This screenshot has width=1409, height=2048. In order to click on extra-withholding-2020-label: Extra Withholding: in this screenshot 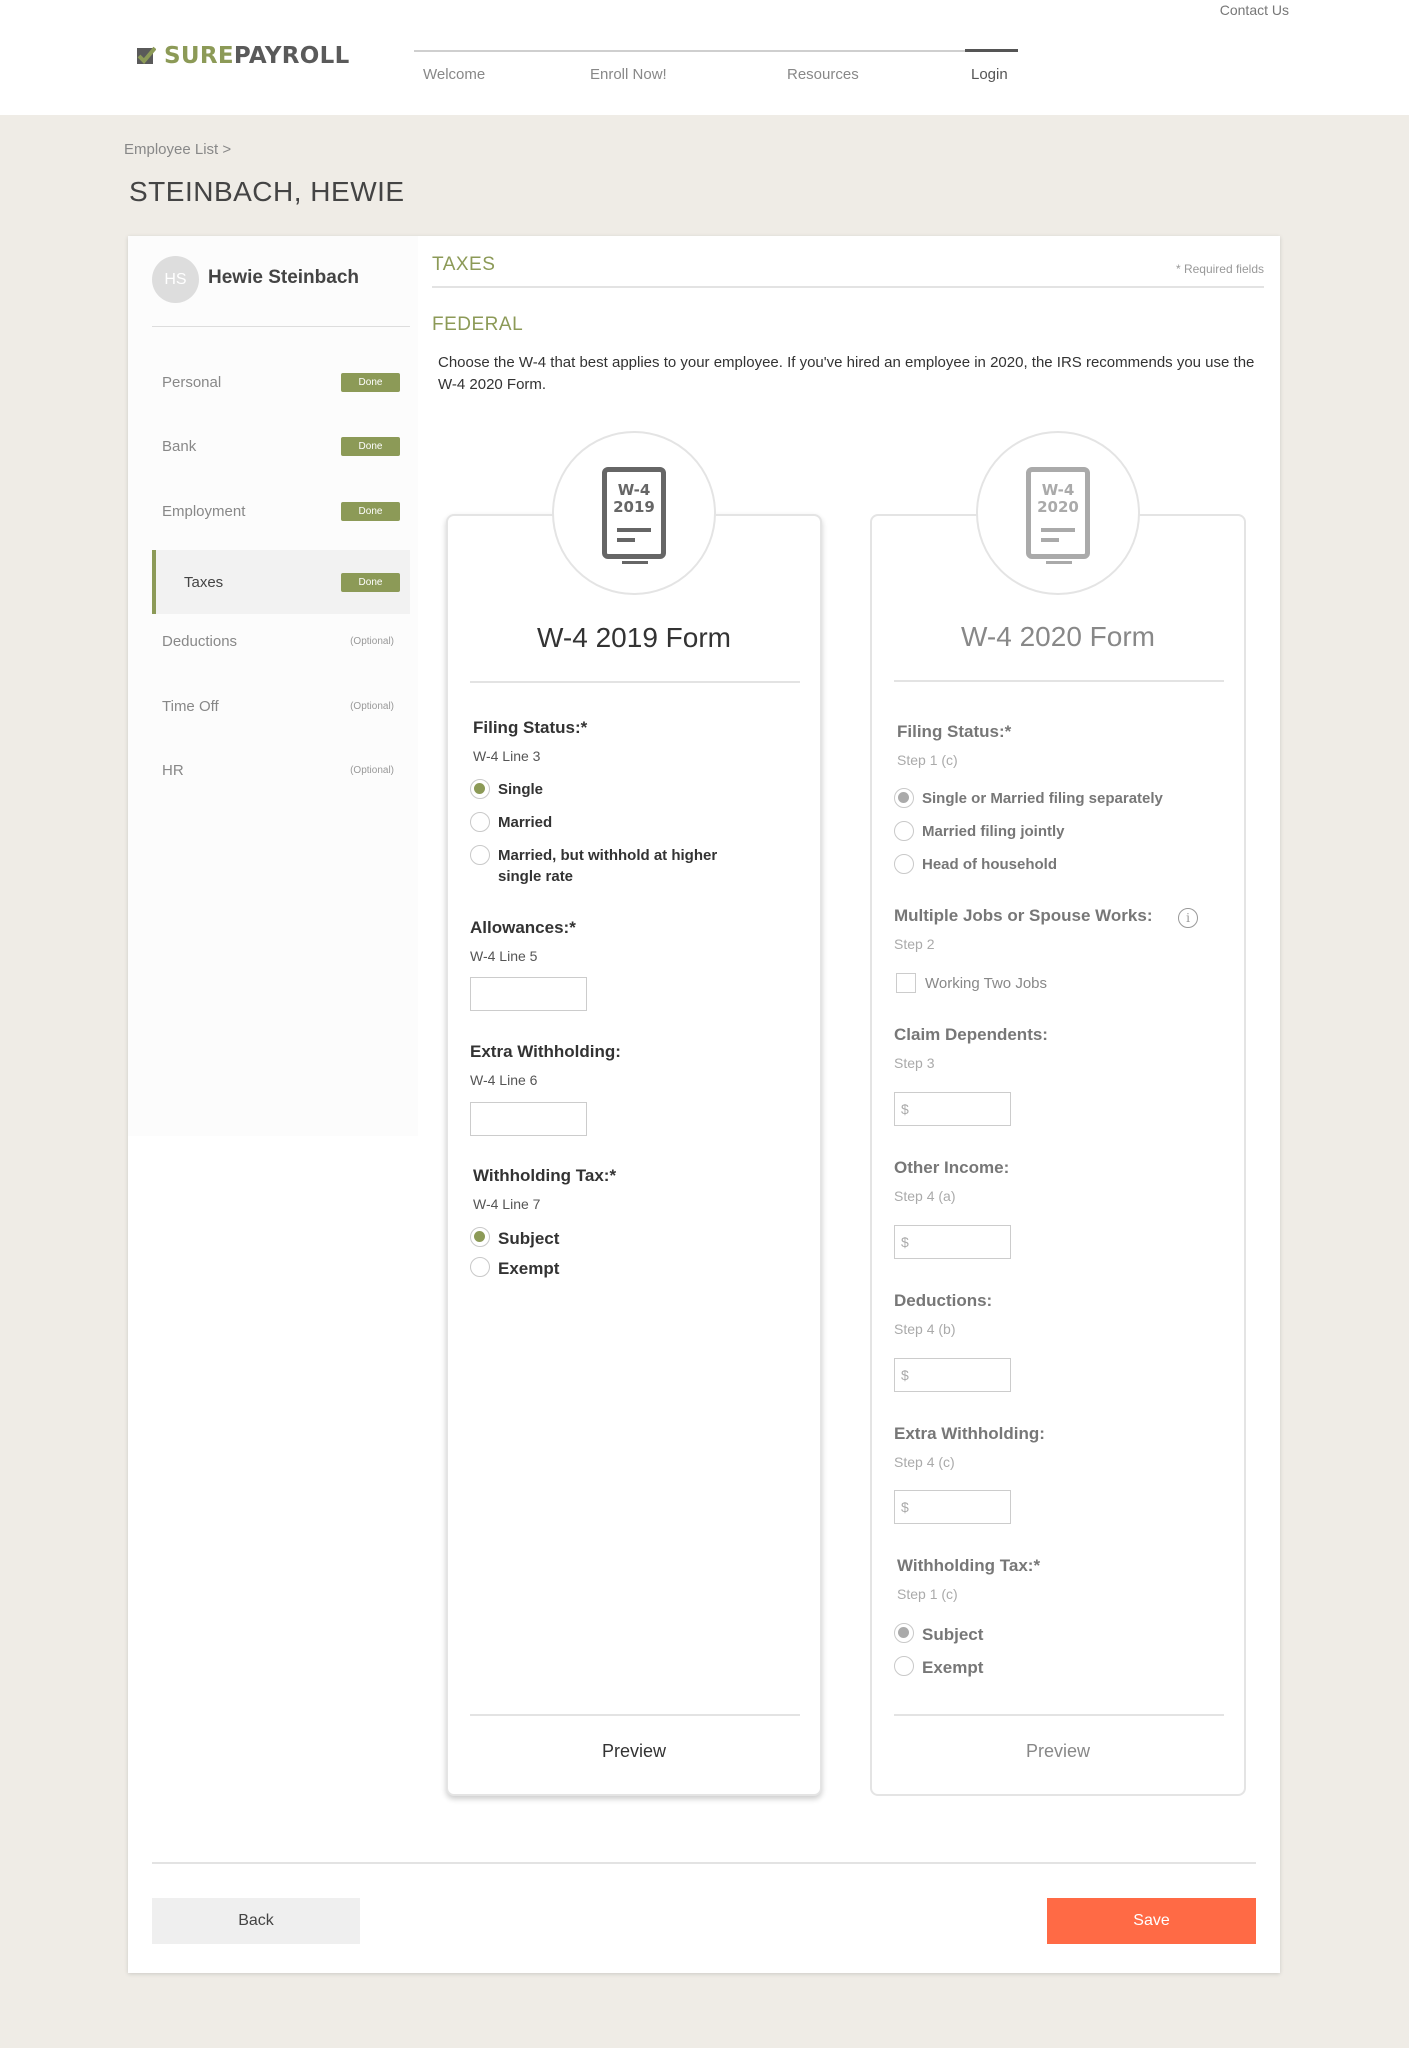, I will do `click(969, 1433)`.